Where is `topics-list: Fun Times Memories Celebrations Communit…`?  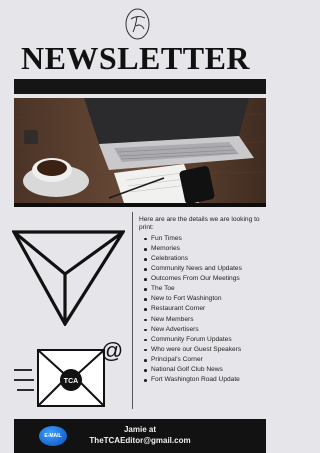 topics-list: Fun Times Memories Celebrations Communit… is located at coordinates (204, 309).